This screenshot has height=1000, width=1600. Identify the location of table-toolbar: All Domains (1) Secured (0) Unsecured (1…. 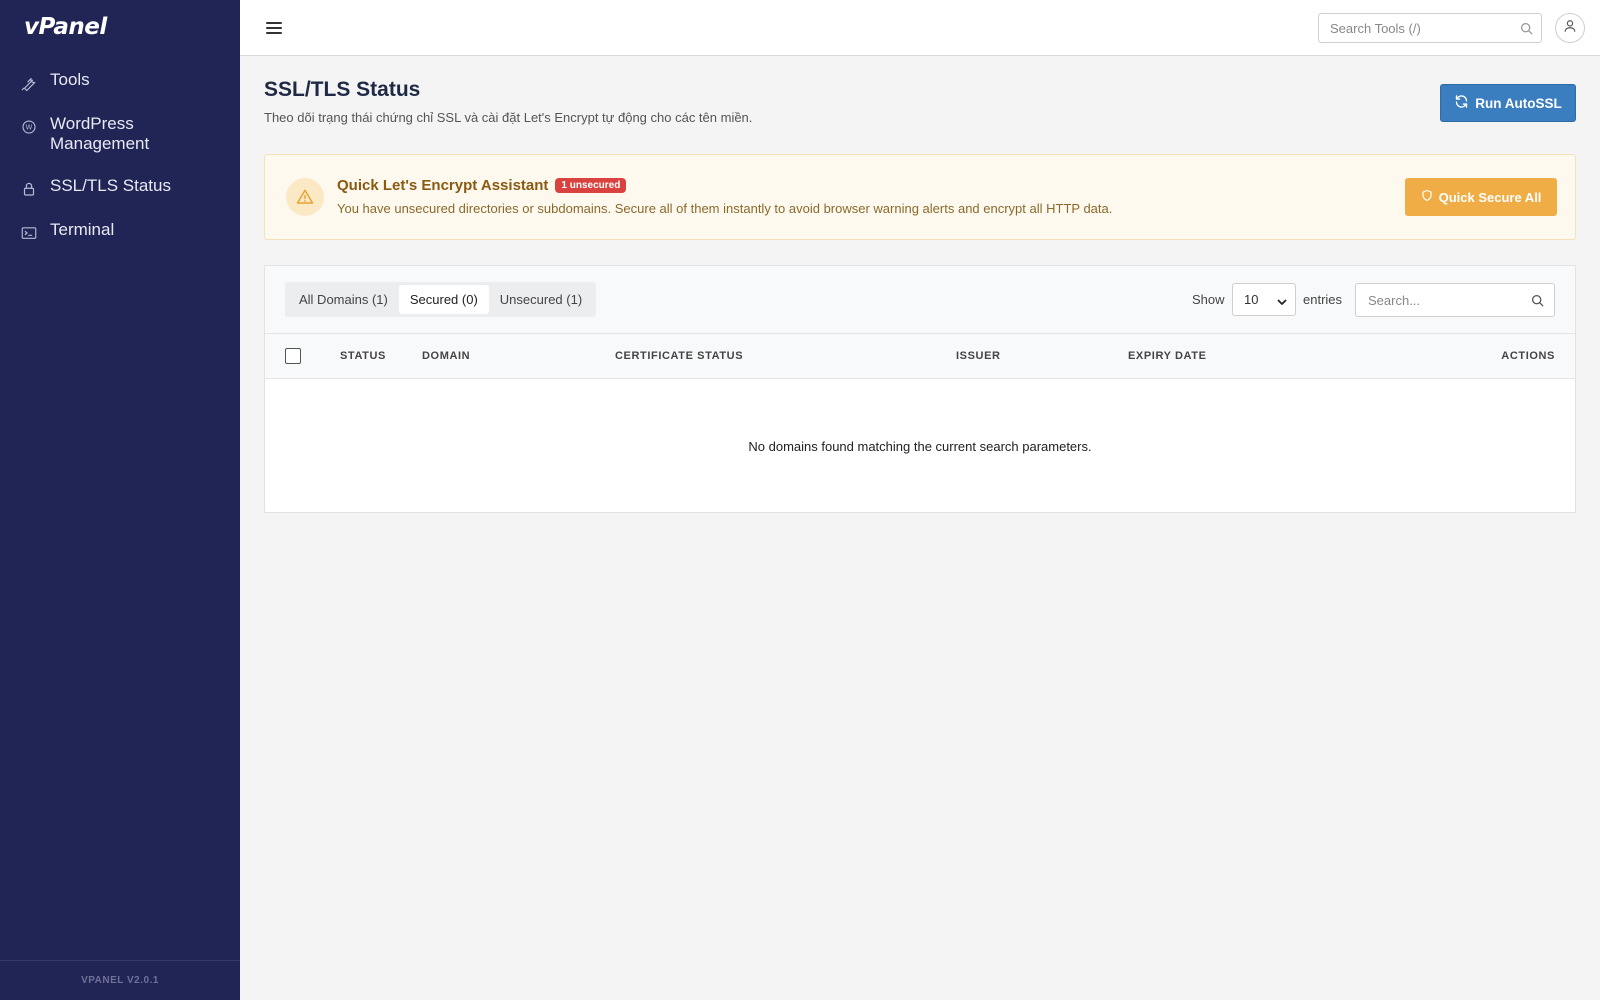
(920, 300).